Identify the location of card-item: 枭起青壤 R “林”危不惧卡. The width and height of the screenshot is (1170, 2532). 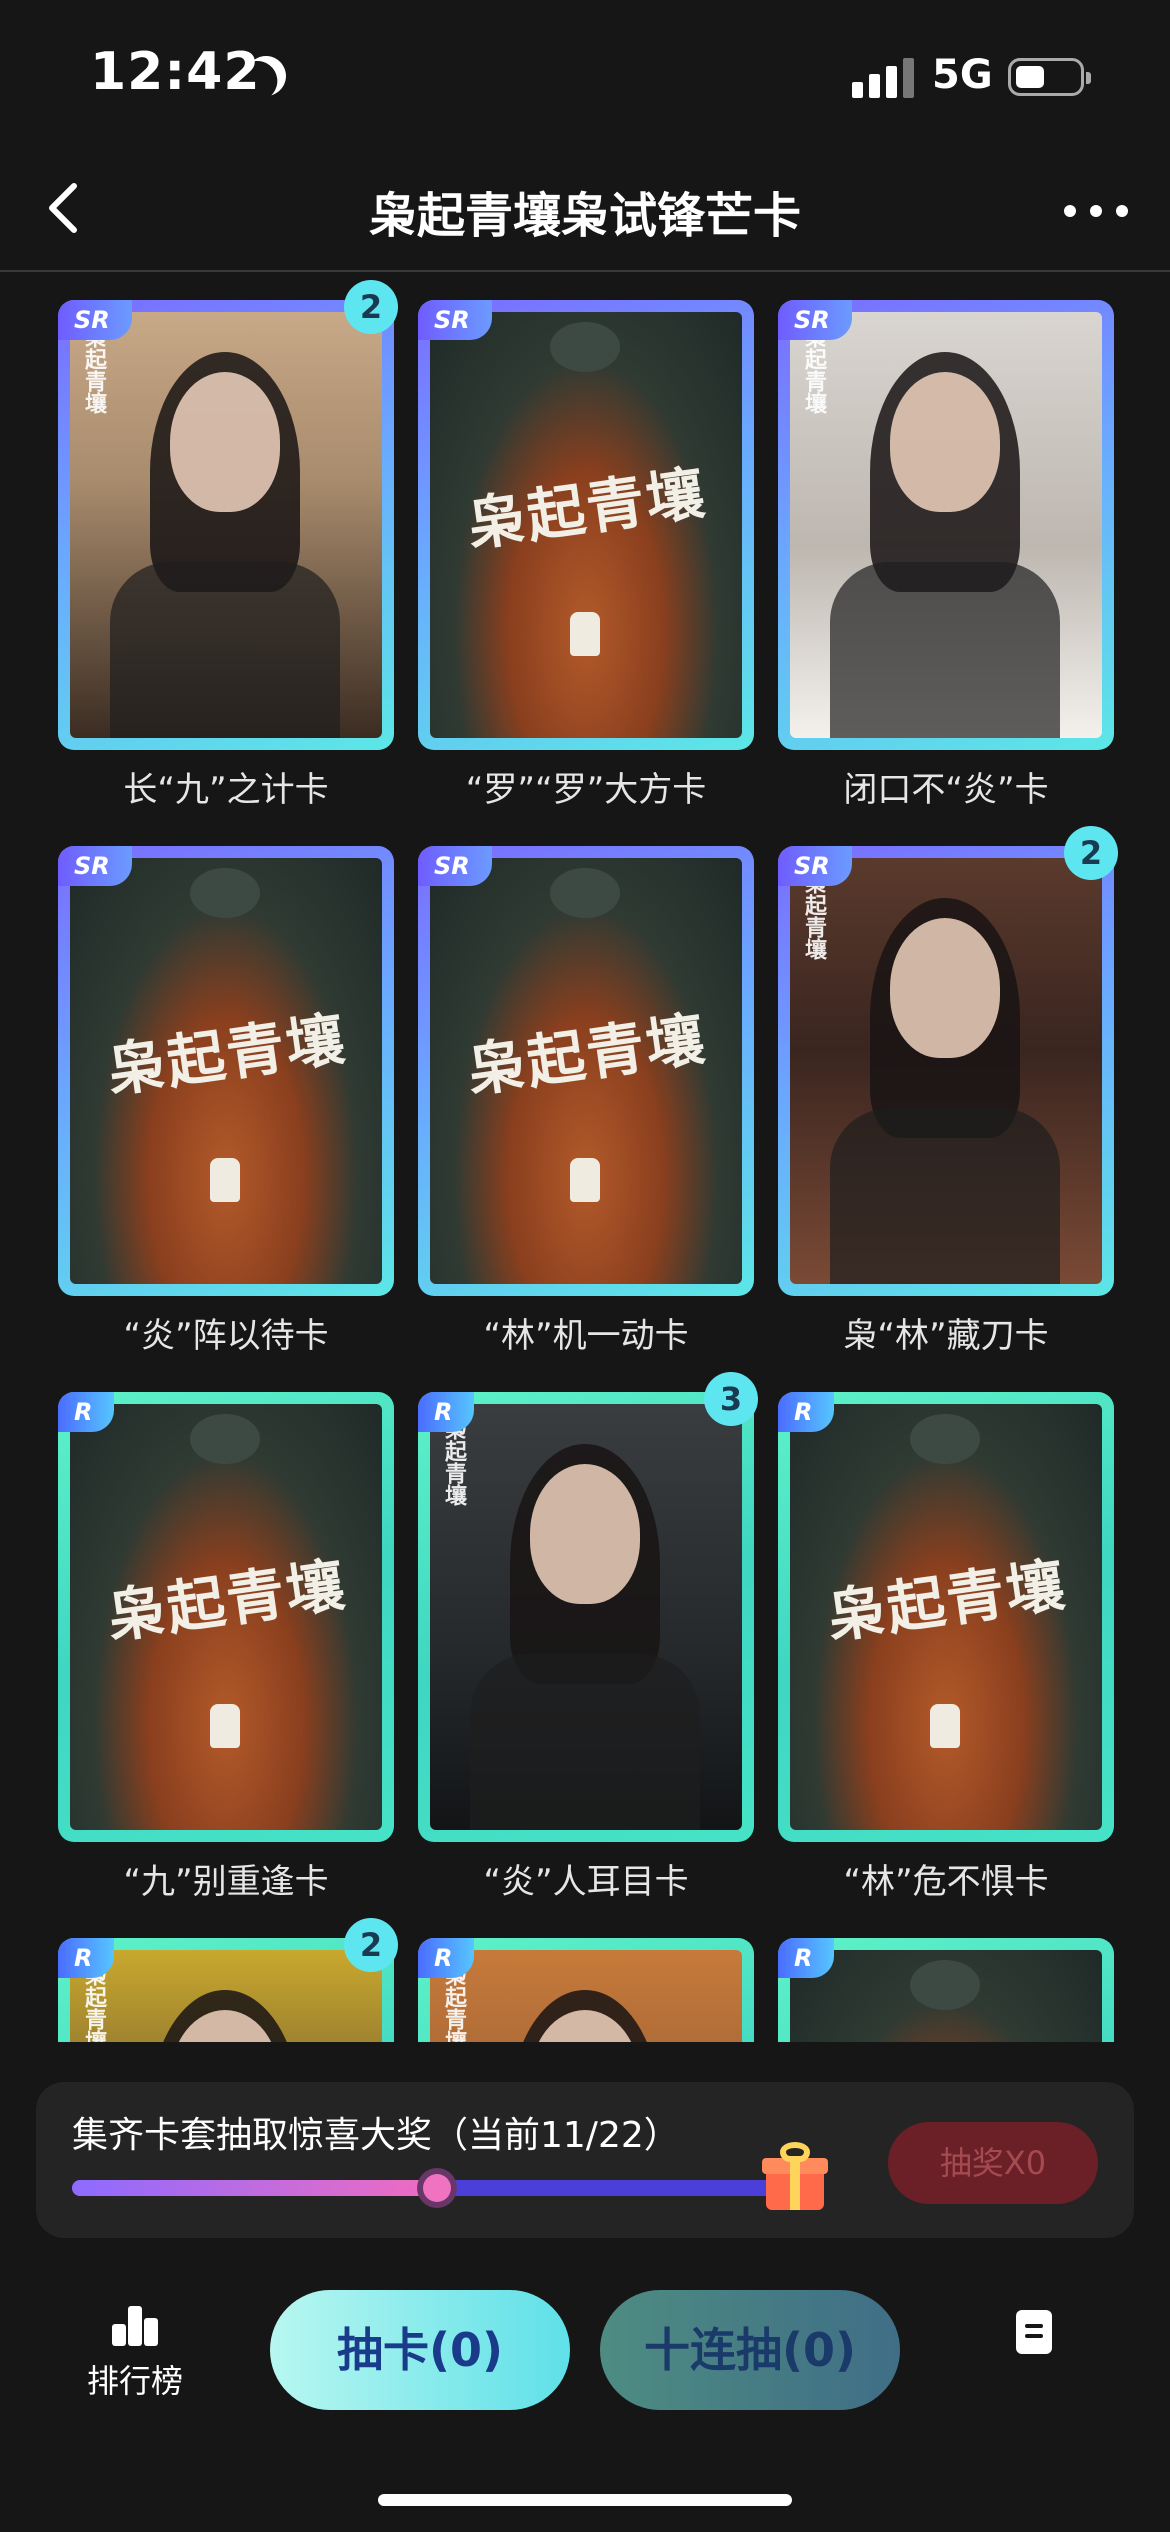
(948, 1633).